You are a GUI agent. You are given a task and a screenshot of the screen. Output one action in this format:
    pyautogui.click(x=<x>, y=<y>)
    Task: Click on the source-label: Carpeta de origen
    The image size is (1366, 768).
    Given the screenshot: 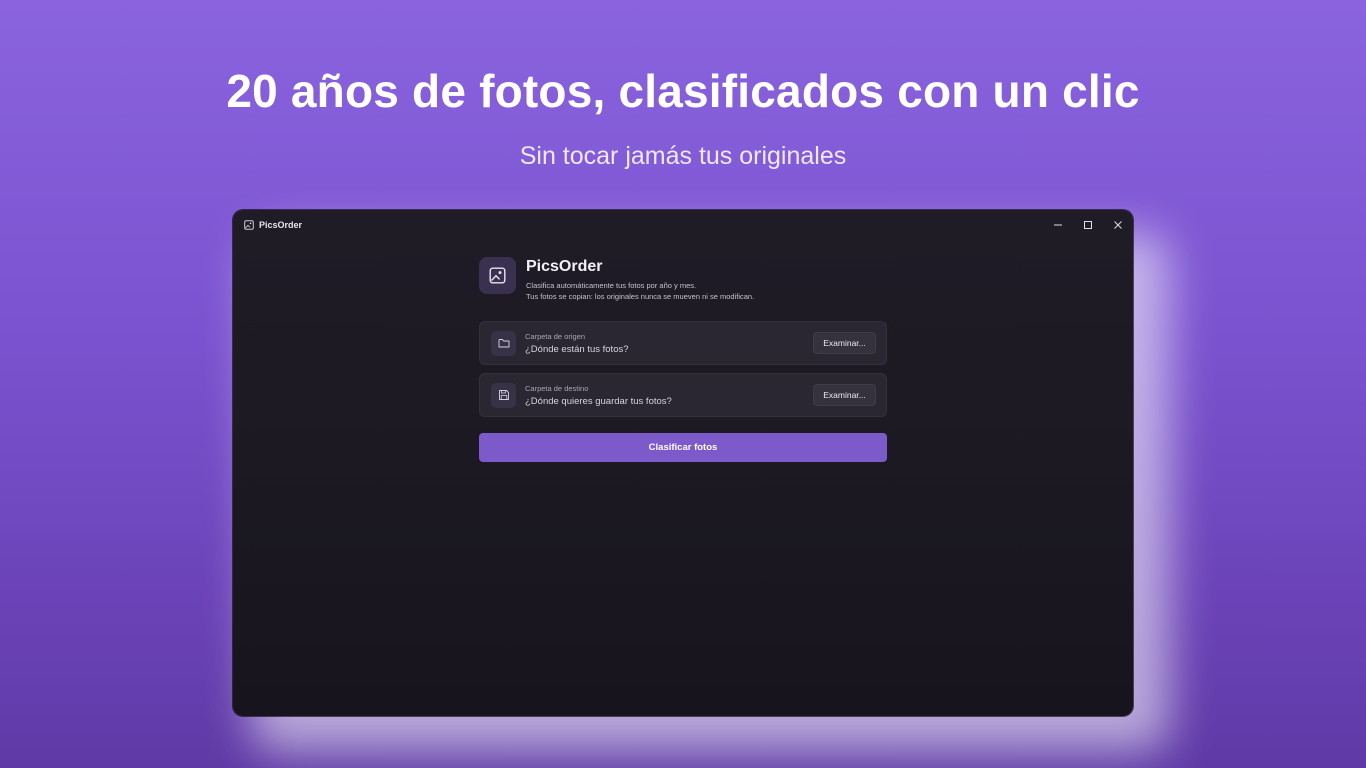 What is the action you would take?
    pyautogui.click(x=555, y=336)
    